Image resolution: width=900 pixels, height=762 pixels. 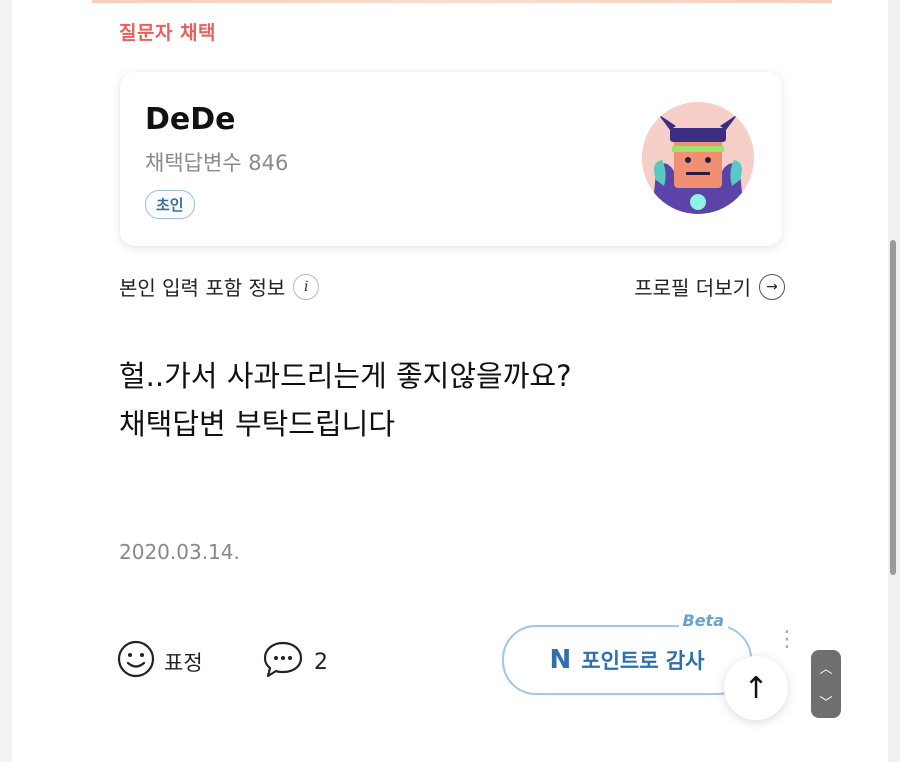 What do you see at coordinates (560, 660) in the screenshot?
I see `naver-n-icon: N` at bounding box center [560, 660].